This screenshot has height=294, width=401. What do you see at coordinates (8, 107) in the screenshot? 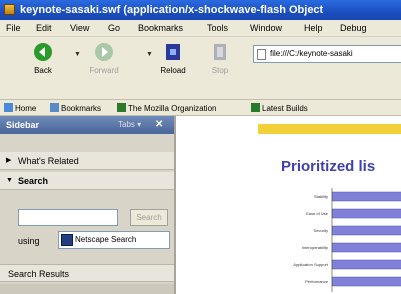
I see `home-icon` at bounding box center [8, 107].